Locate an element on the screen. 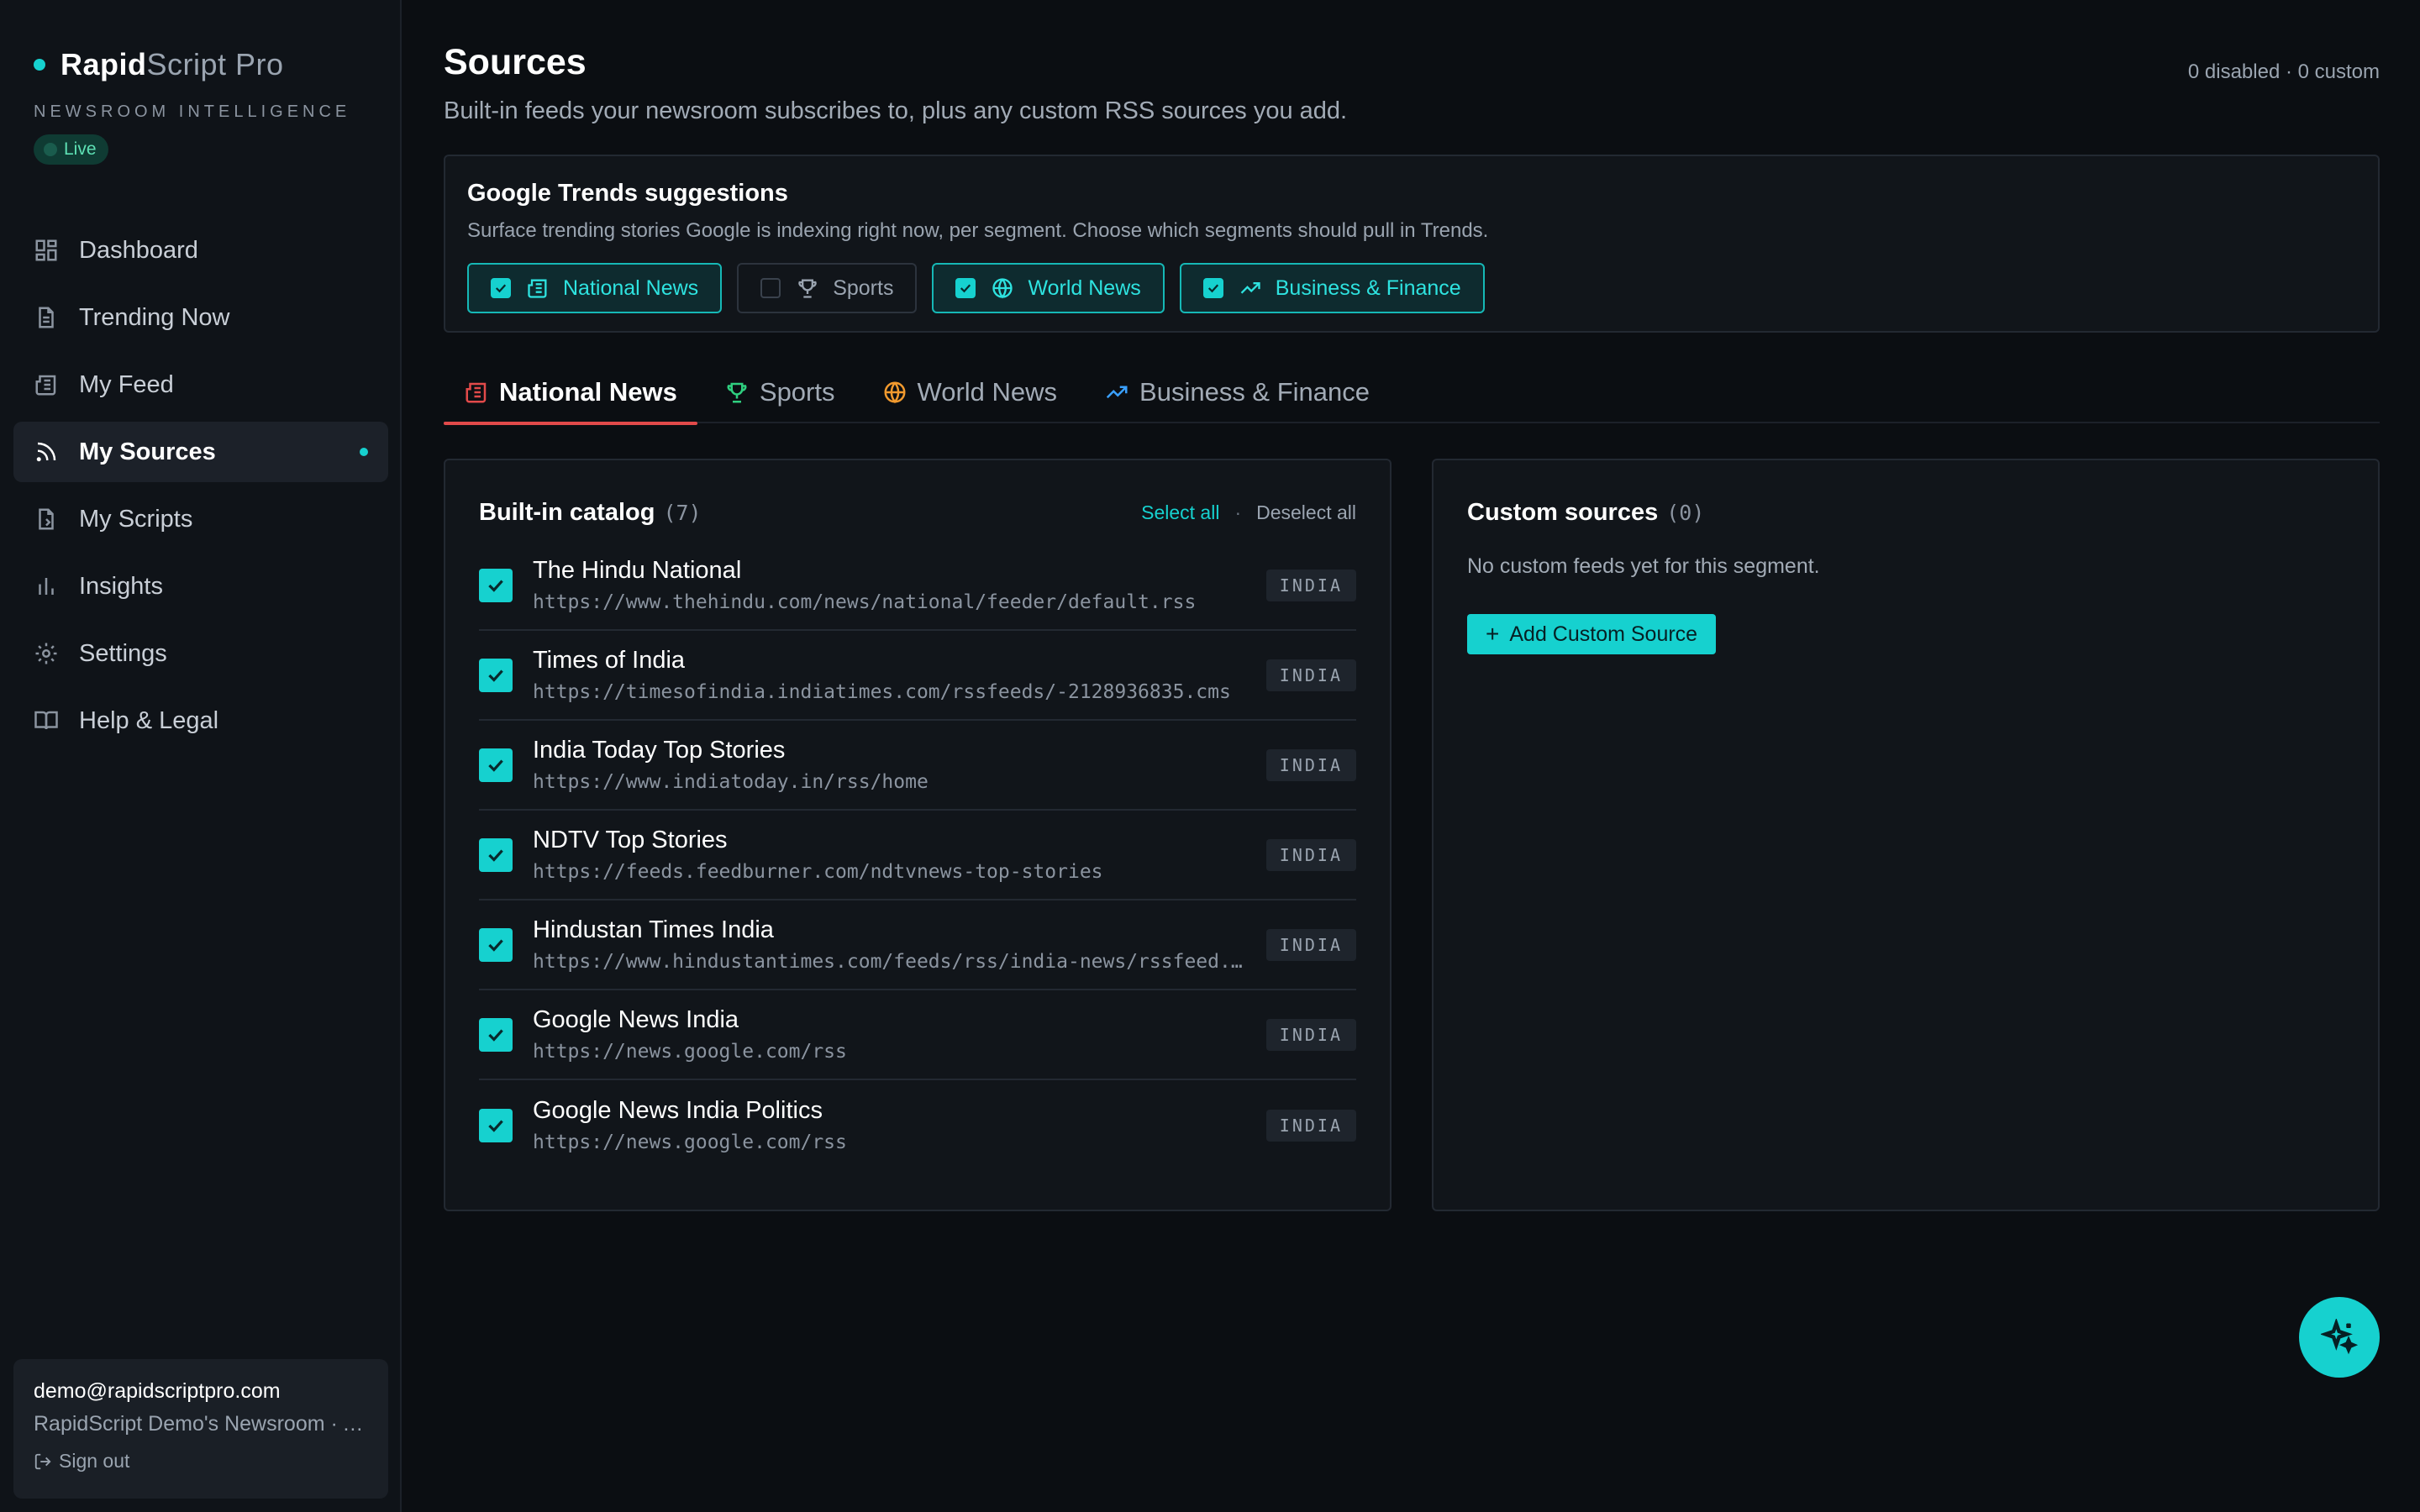  tab-business-finance: Business & Finance is located at coordinates (1237, 392).